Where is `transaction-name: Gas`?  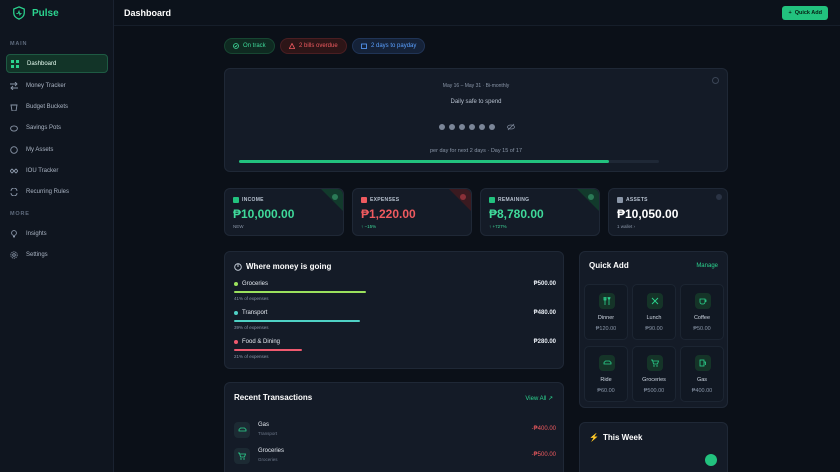 transaction-name: Gas is located at coordinates (264, 425).